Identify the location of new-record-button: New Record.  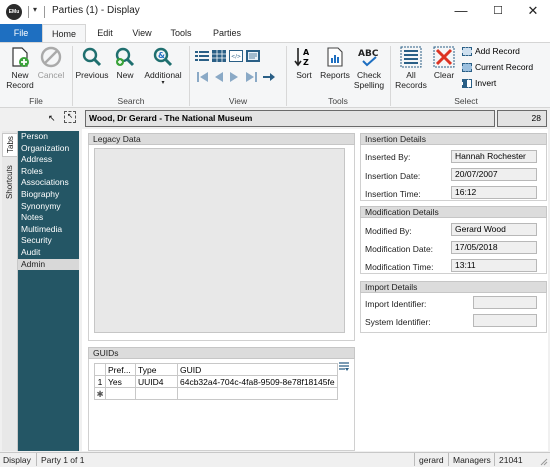
(20, 68).